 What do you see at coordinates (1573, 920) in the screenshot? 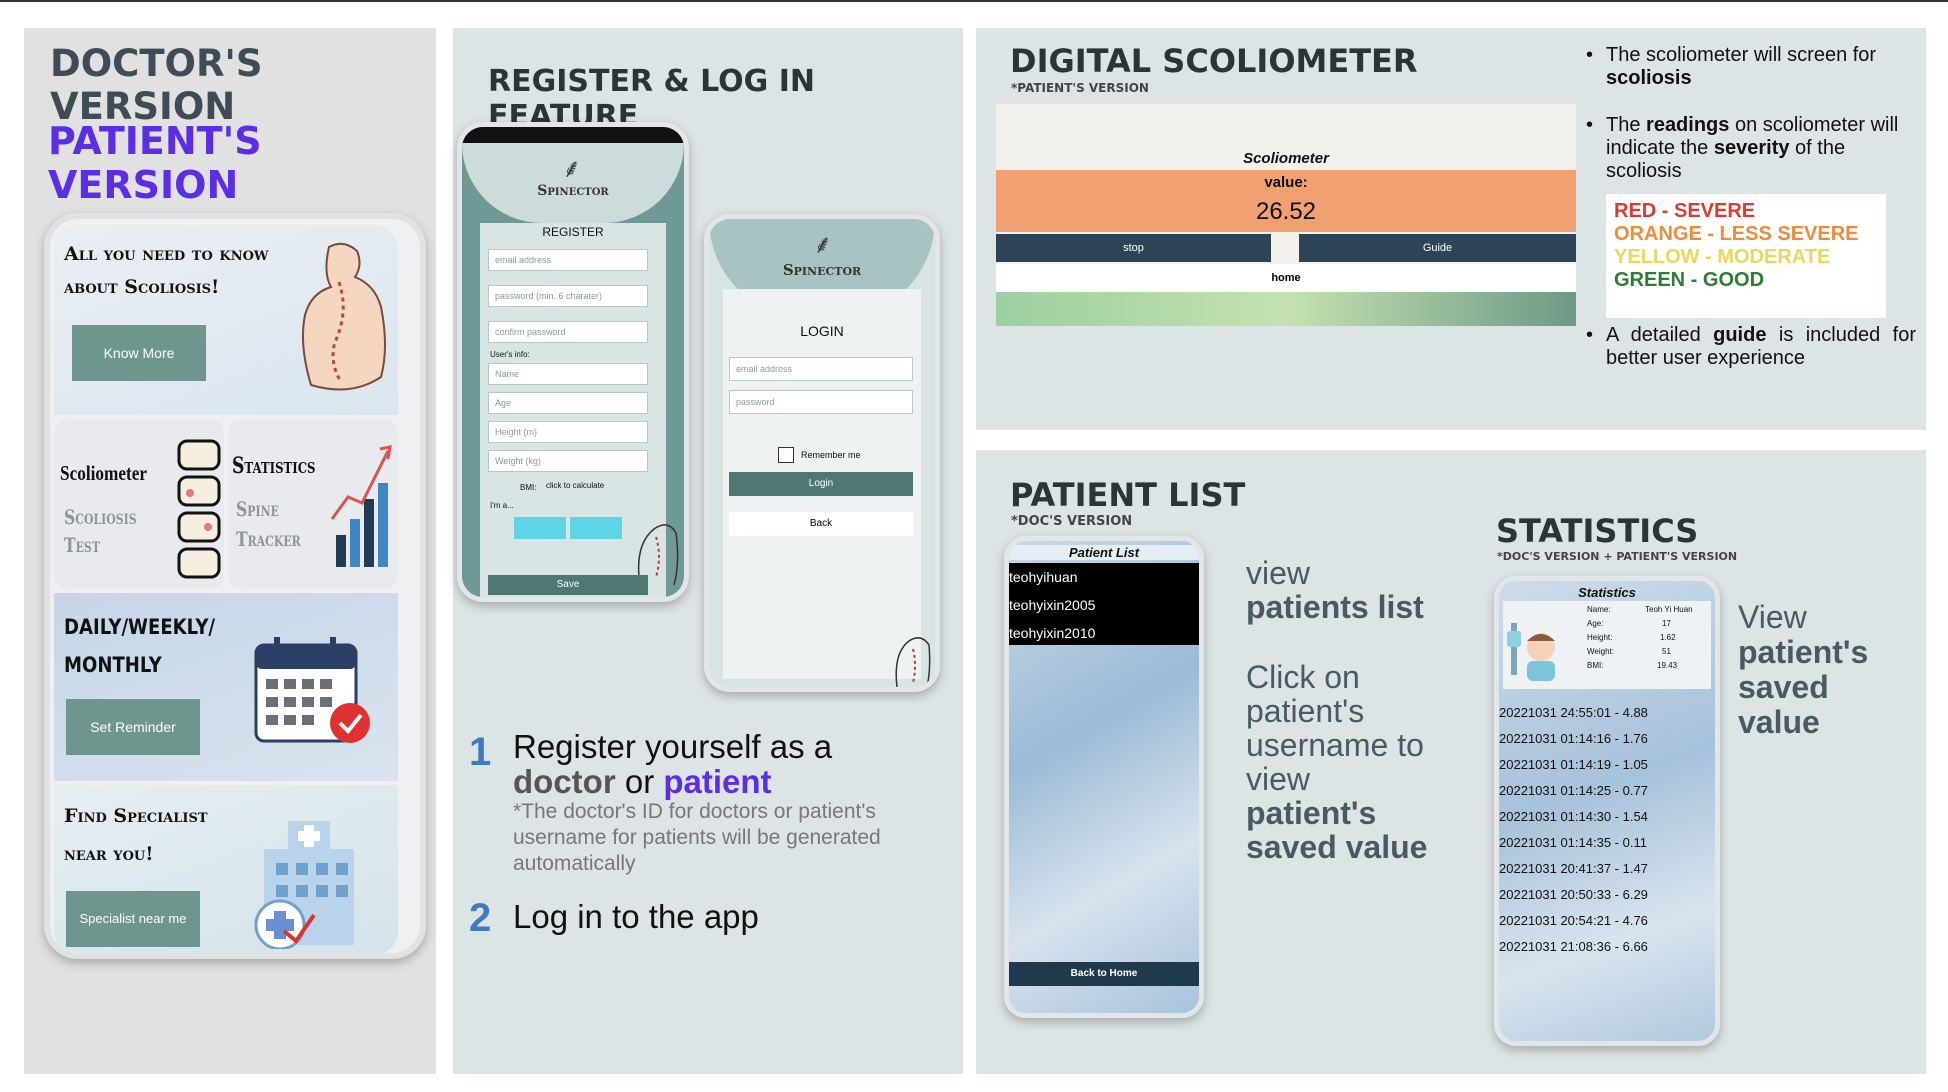
I see `record-row: 20221031 20:54:21 - 4.76` at bounding box center [1573, 920].